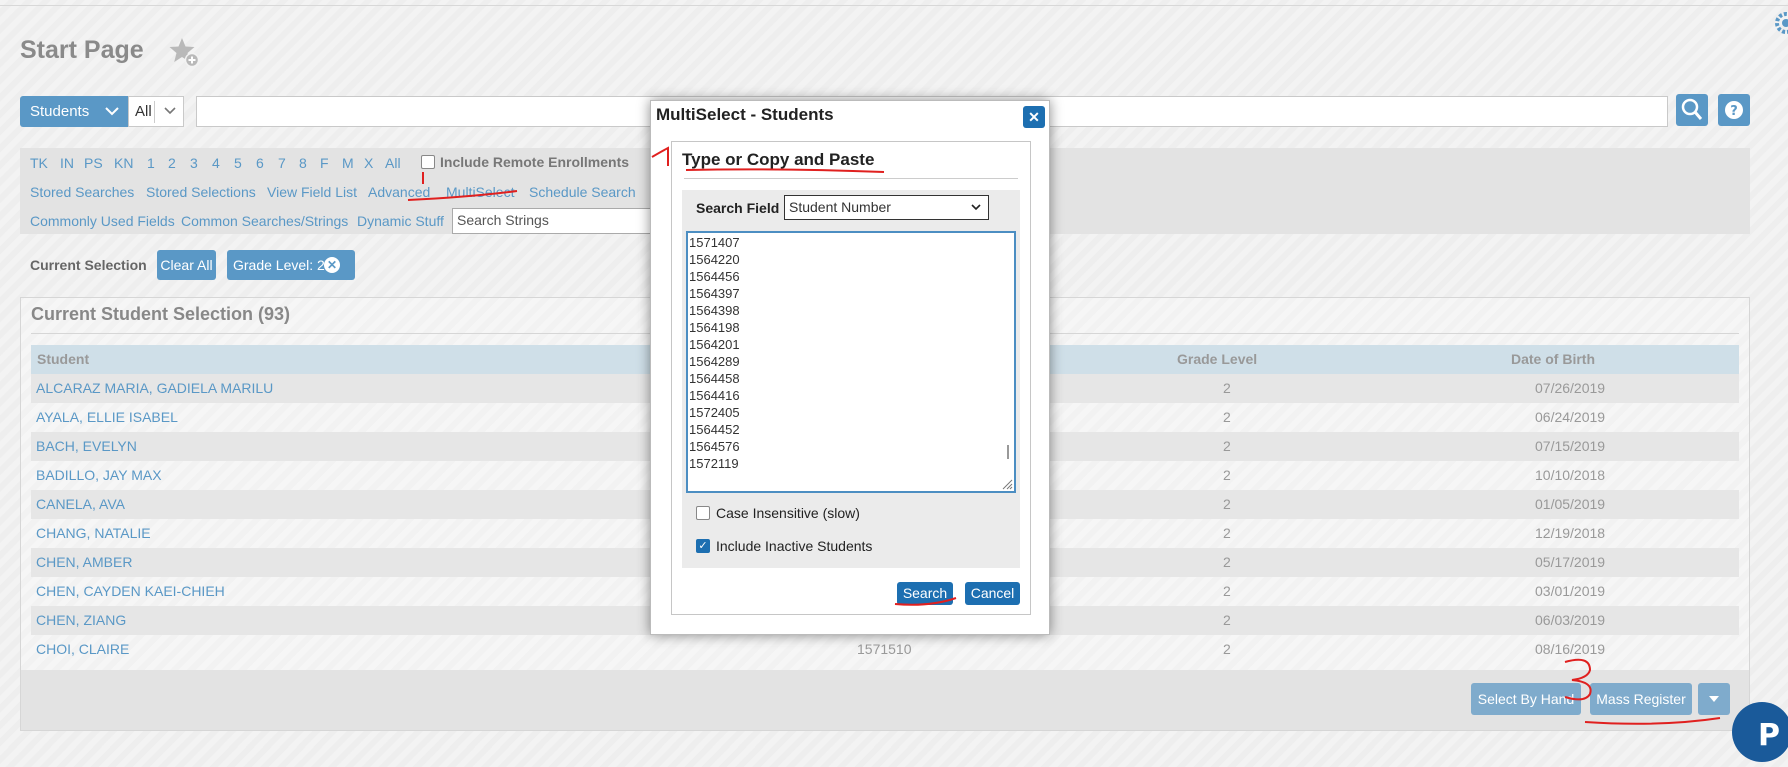  What do you see at coordinates (703, 513) in the screenshot?
I see `case-insensitive-checkbox` at bounding box center [703, 513].